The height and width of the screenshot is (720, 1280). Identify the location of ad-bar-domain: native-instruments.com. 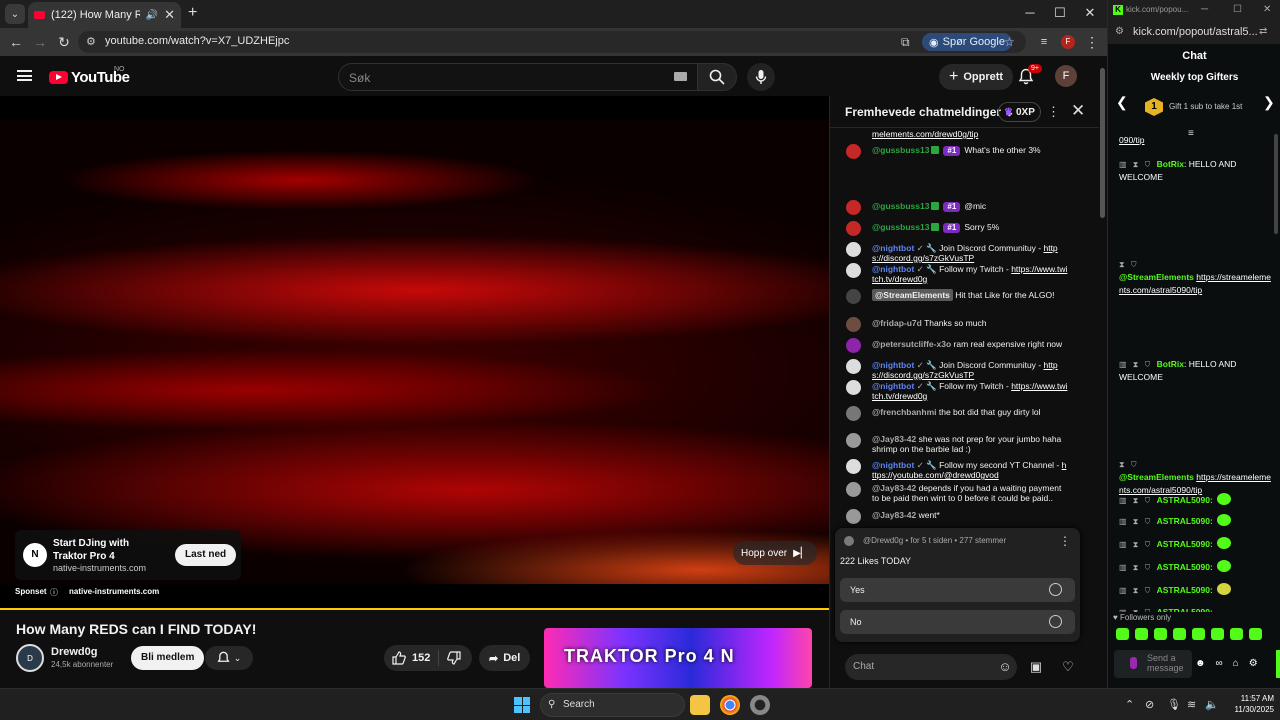
(114, 591).